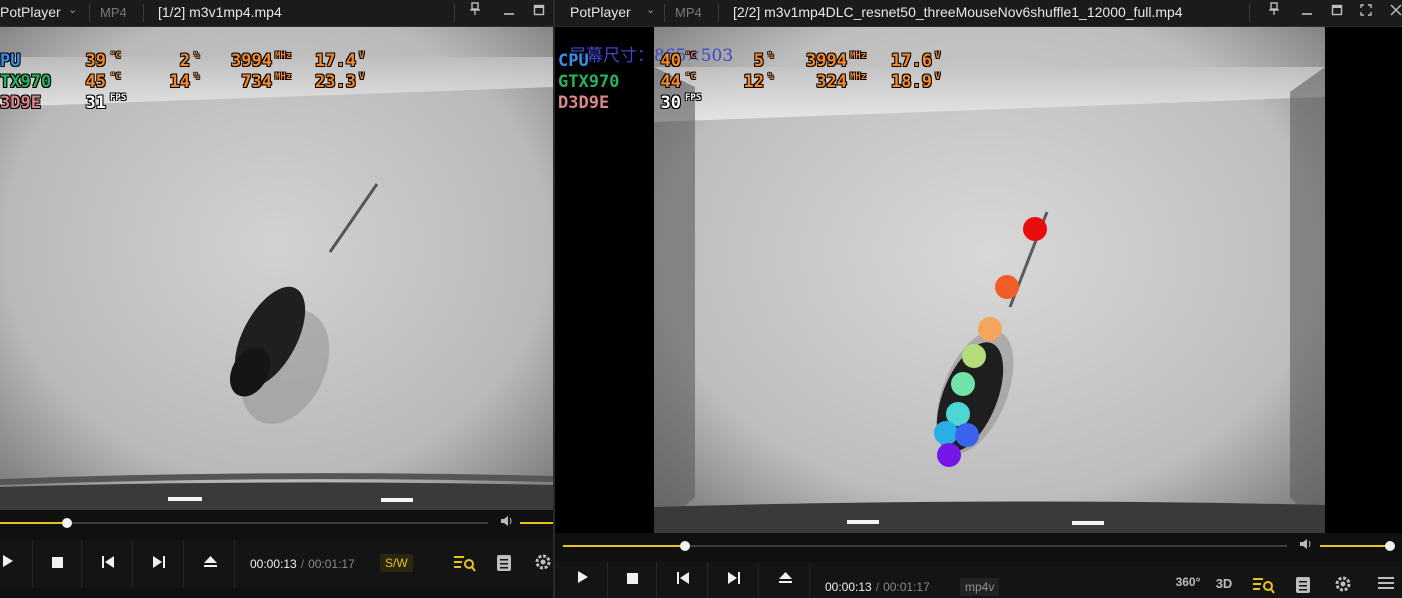 This screenshot has width=1402, height=598. I want to click on osd-row-cpu: PU 39 °C 2 % 3994 MHz 17.4 V, so click(190, 61).